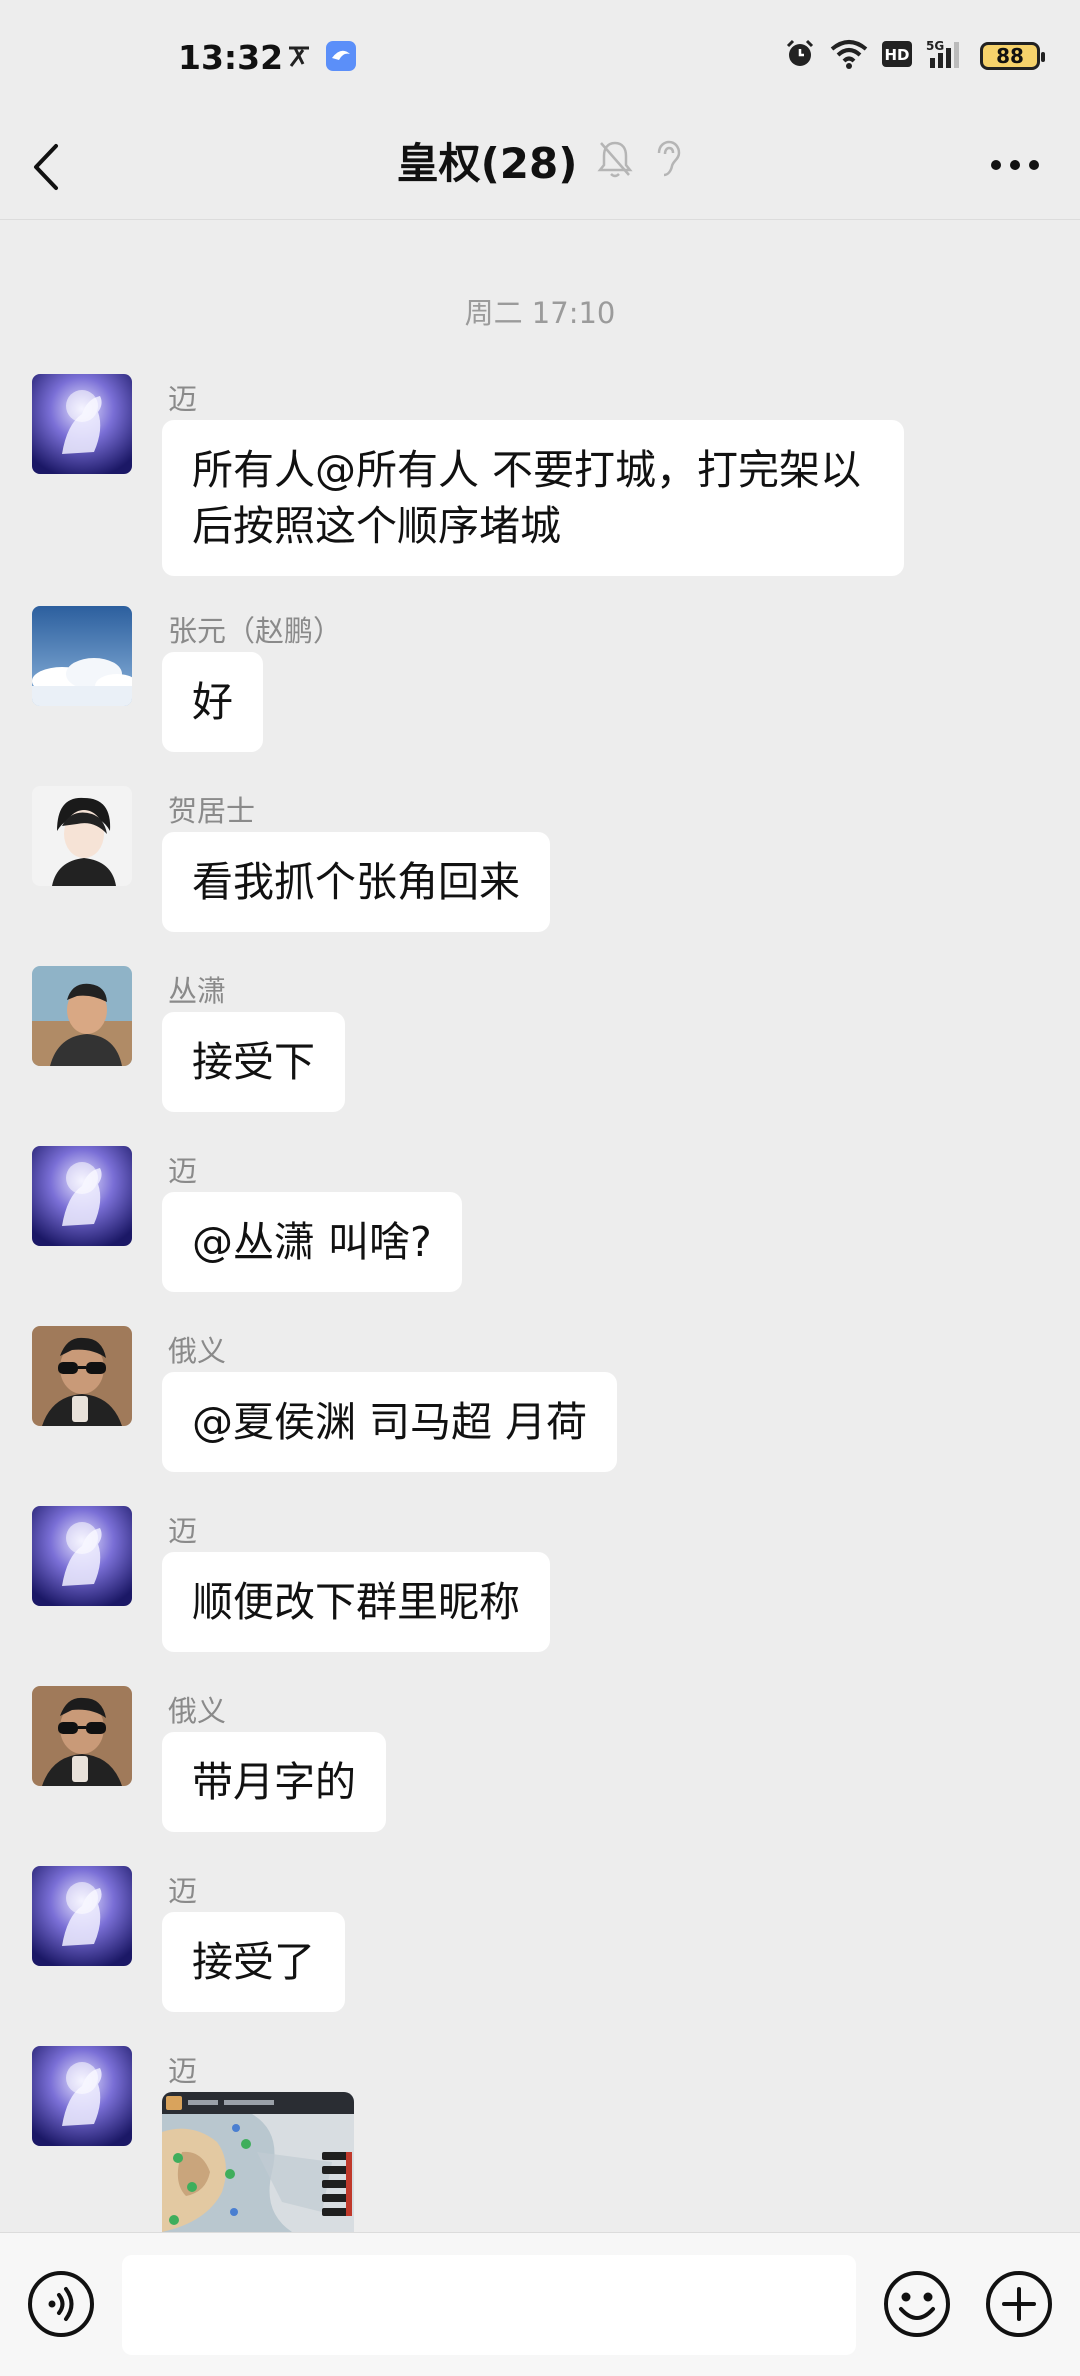  I want to click on voice-input-button, so click(61, 2304).